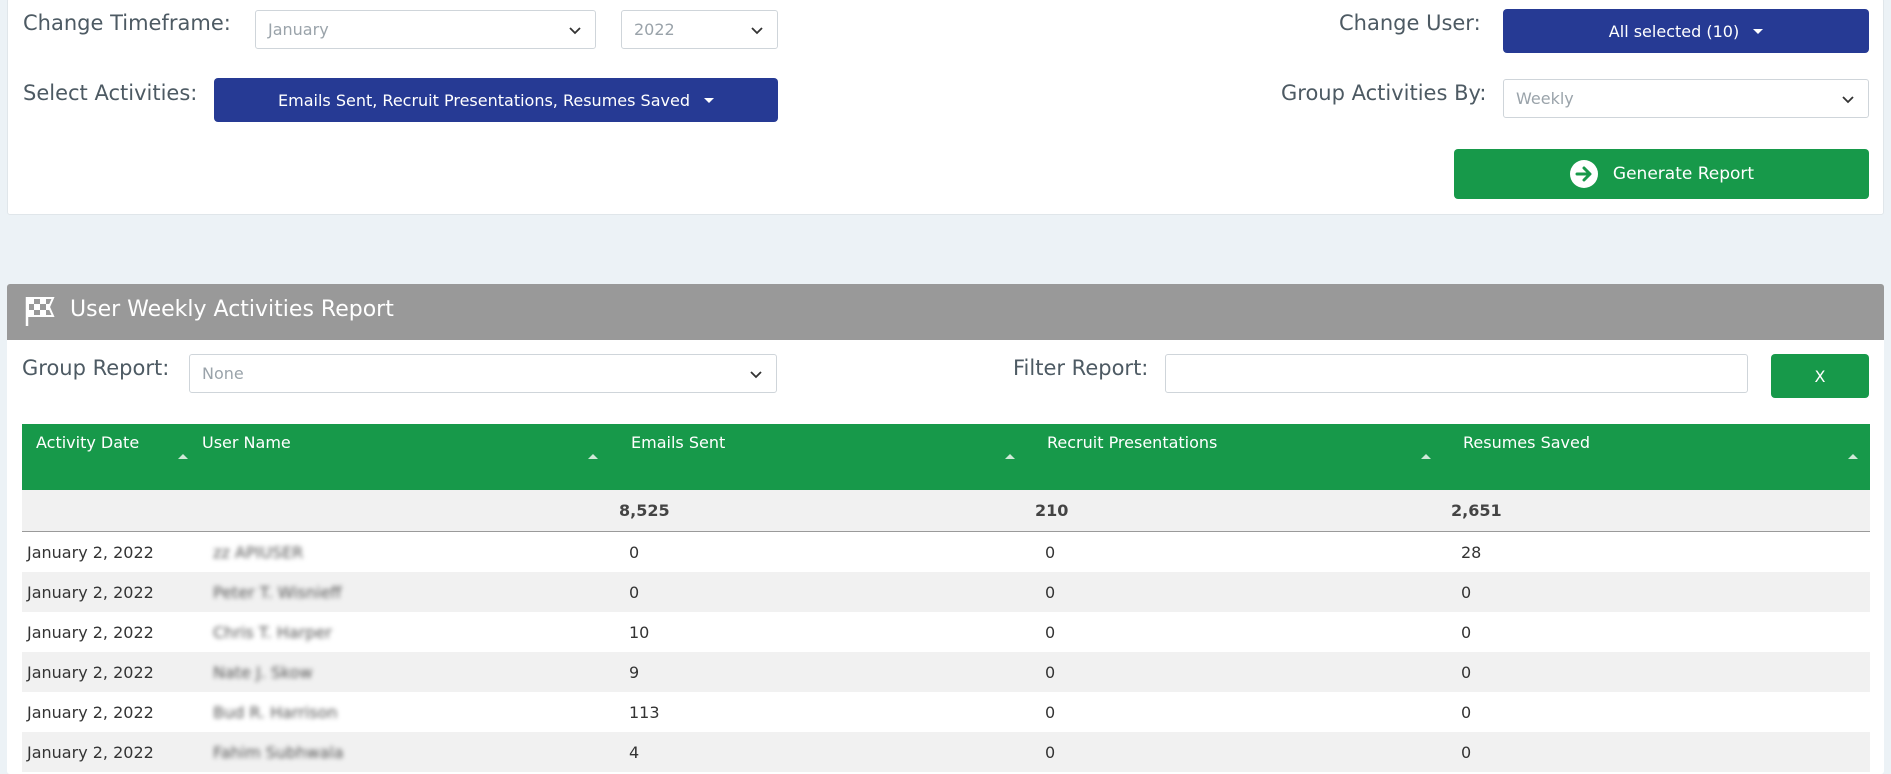 The height and width of the screenshot is (774, 1891). What do you see at coordinates (1234, 457) in the screenshot?
I see `column-header-recruit-presentations: Recruit Presentations` at bounding box center [1234, 457].